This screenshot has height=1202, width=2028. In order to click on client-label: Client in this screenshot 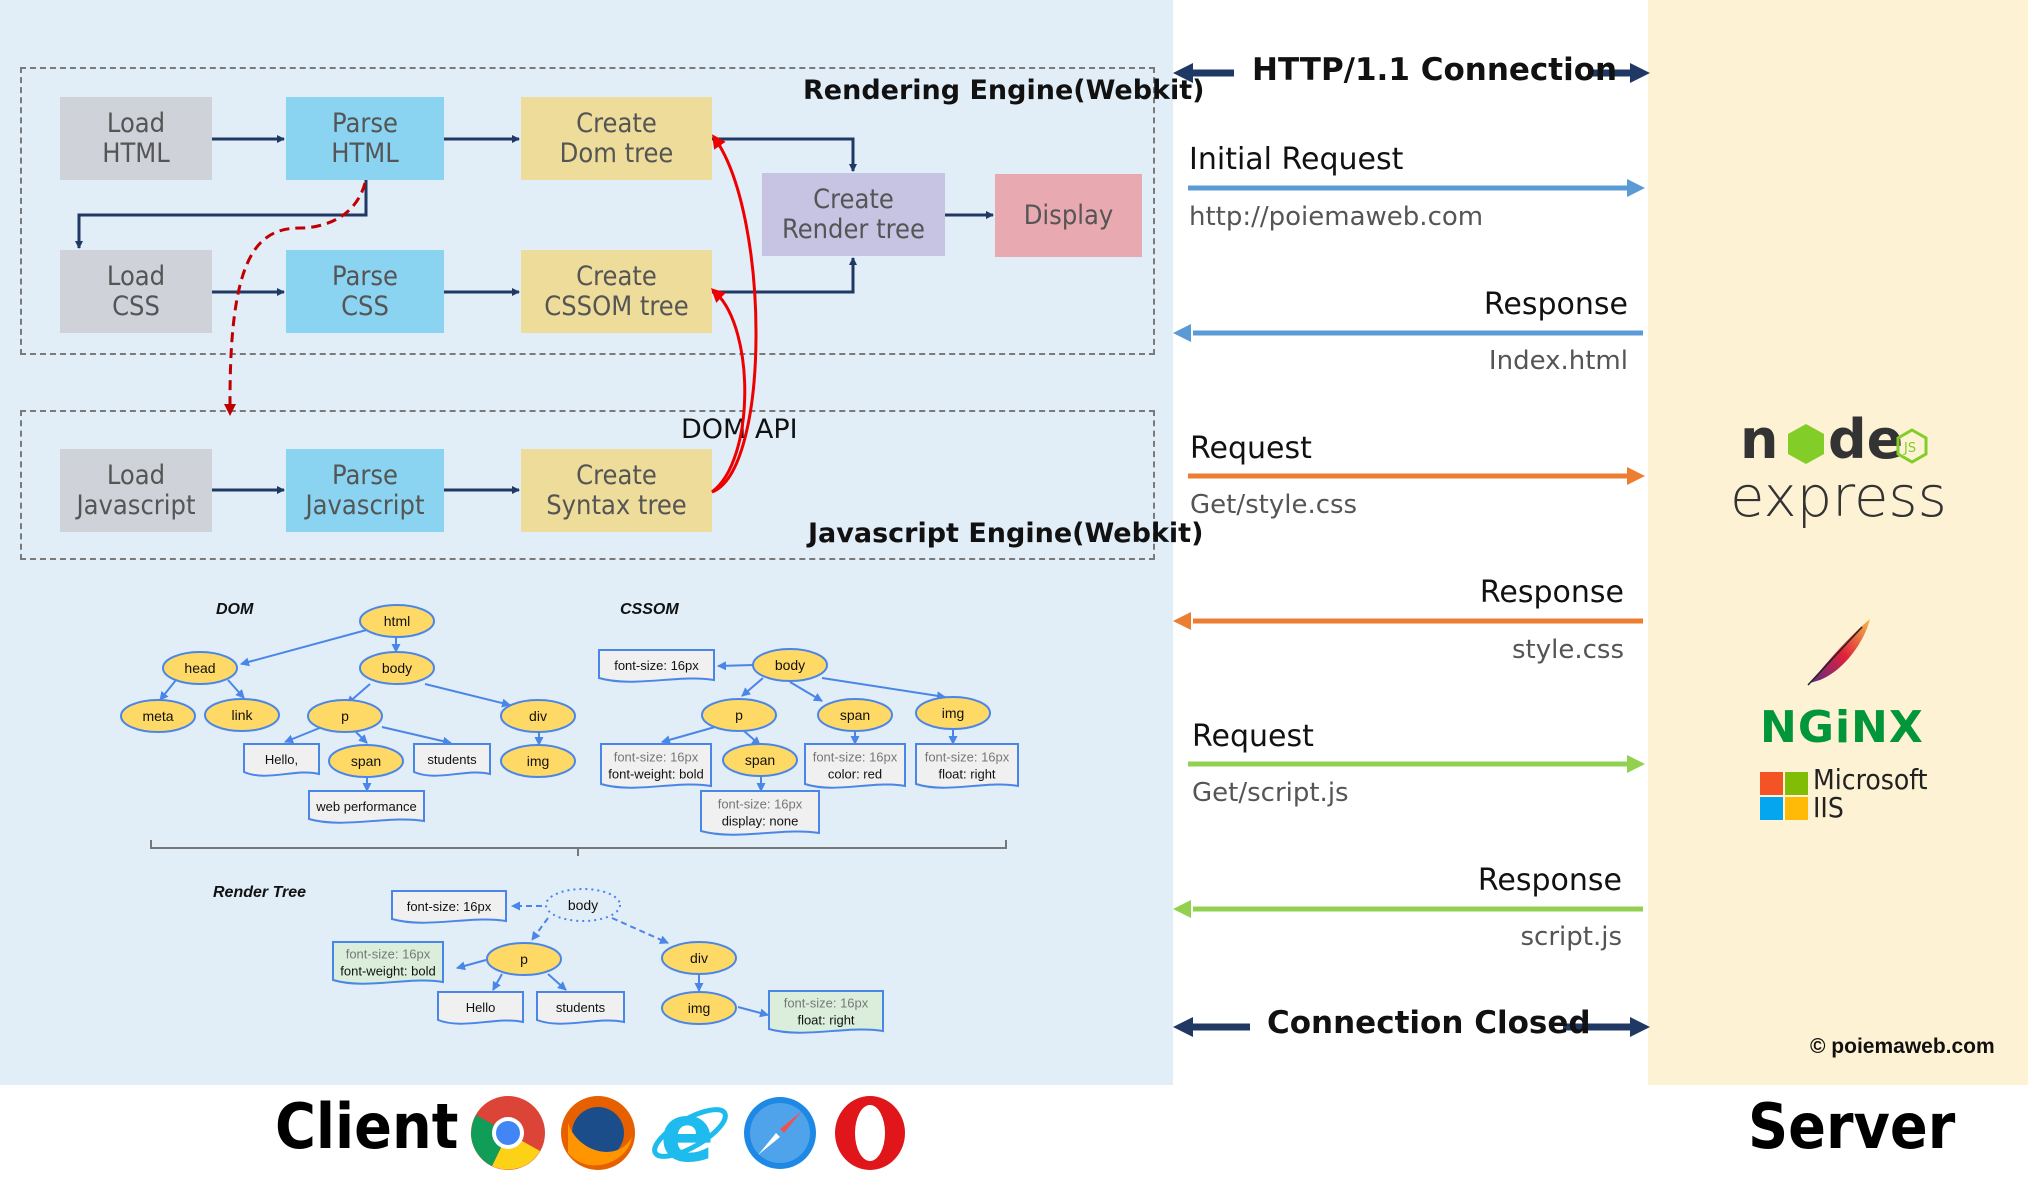, I will do `click(367, 1126)`.